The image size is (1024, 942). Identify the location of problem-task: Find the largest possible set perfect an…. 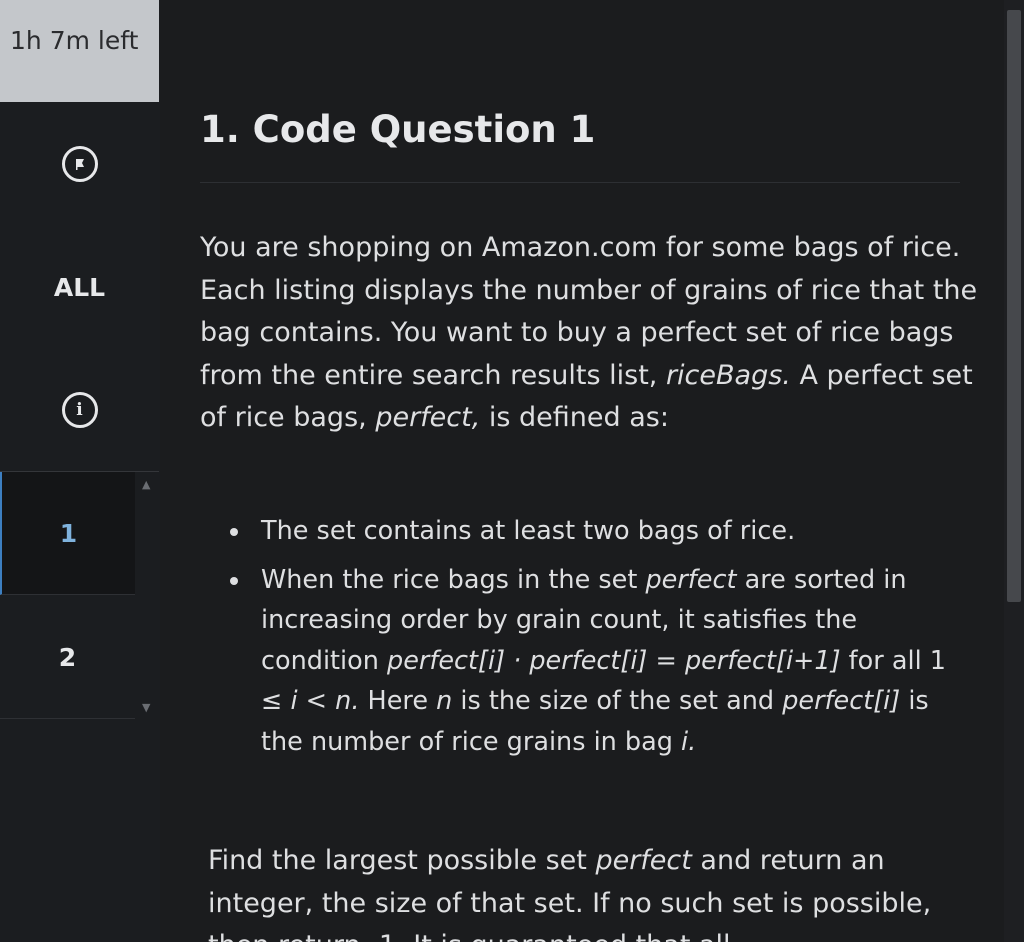
(598, 891).